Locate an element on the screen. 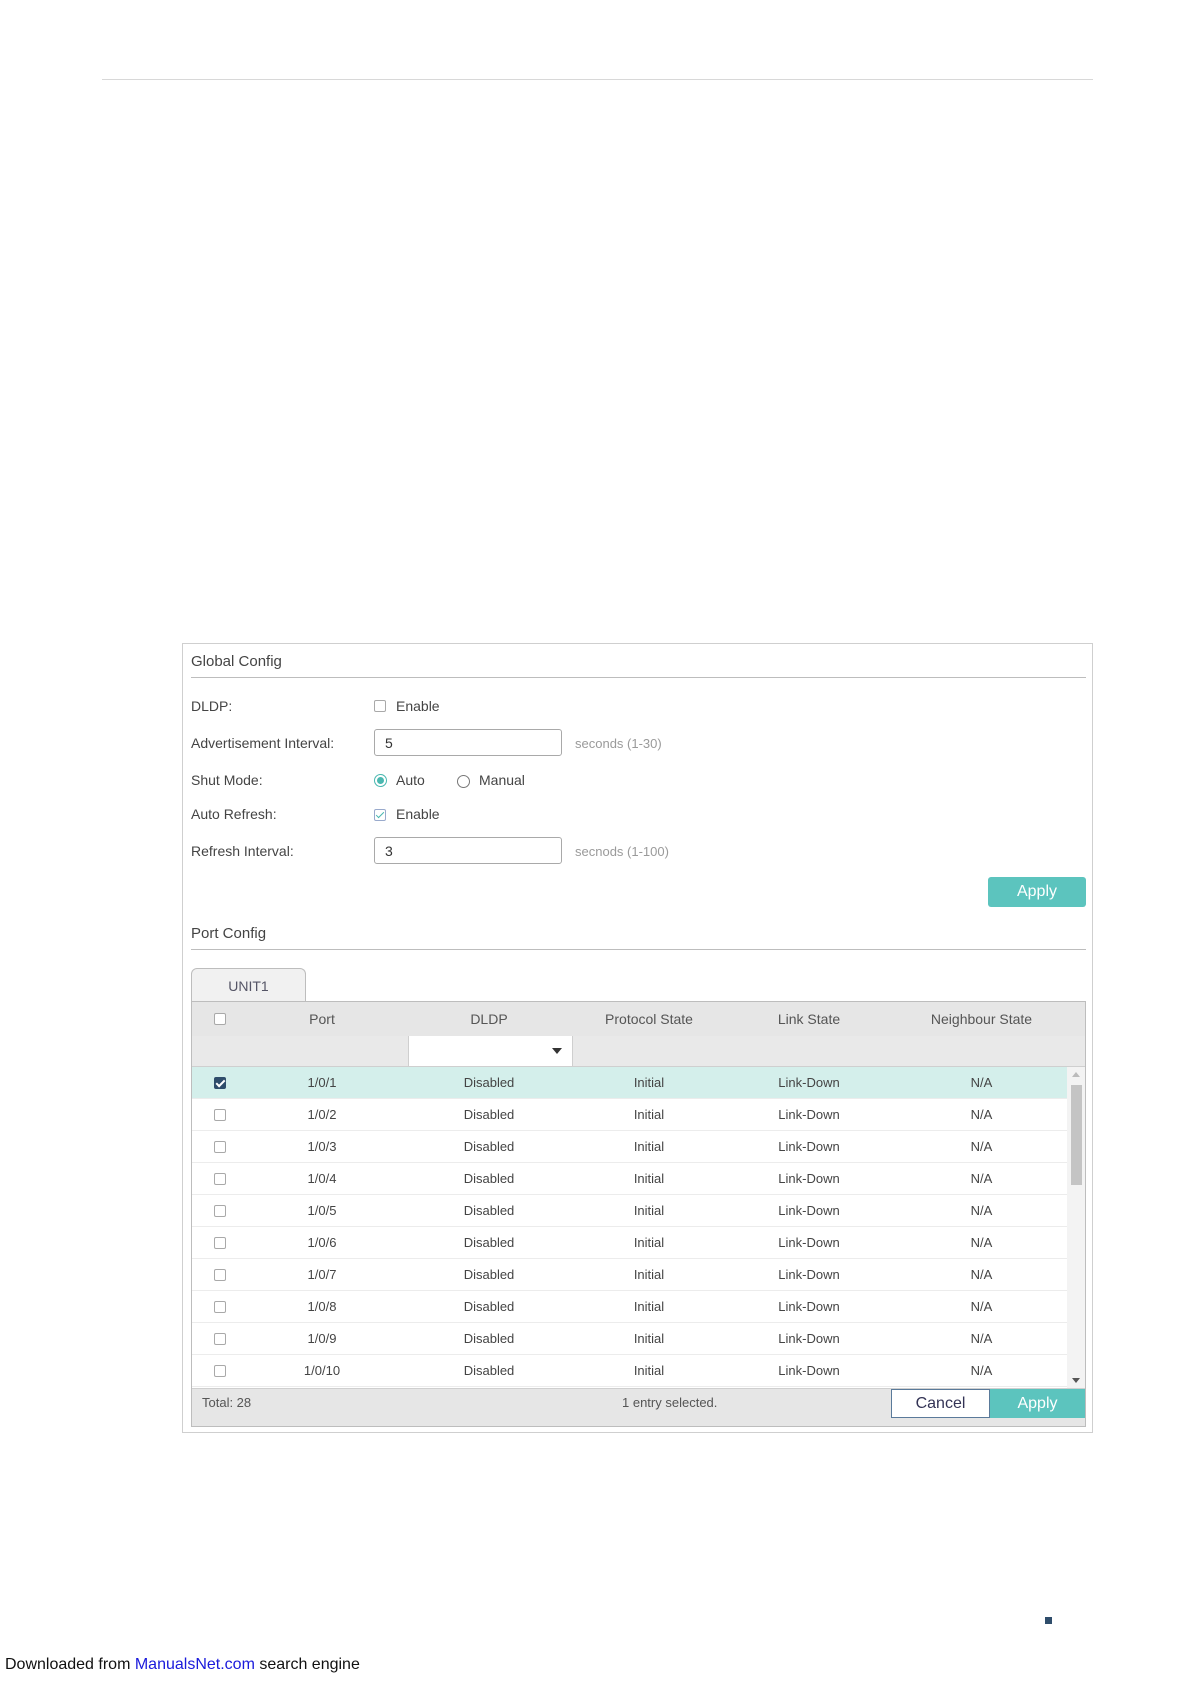  port-apply-button: Apply is located at coordinates (1037, 1403).